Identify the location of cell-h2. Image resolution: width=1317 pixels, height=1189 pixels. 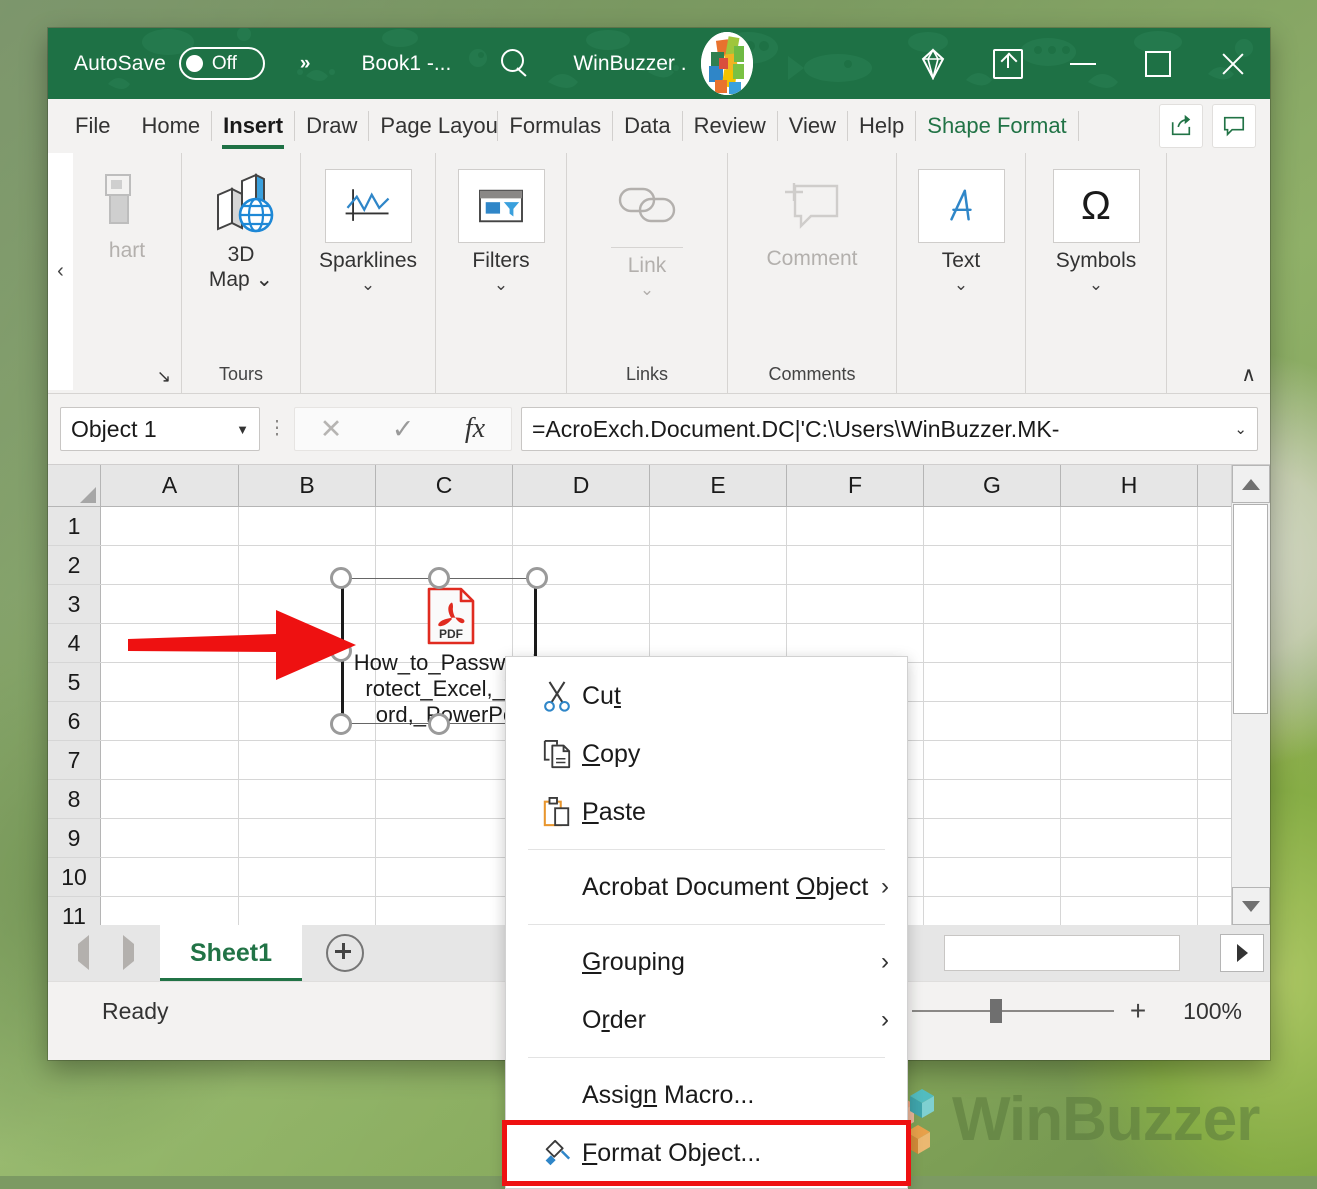
(1129, 565).